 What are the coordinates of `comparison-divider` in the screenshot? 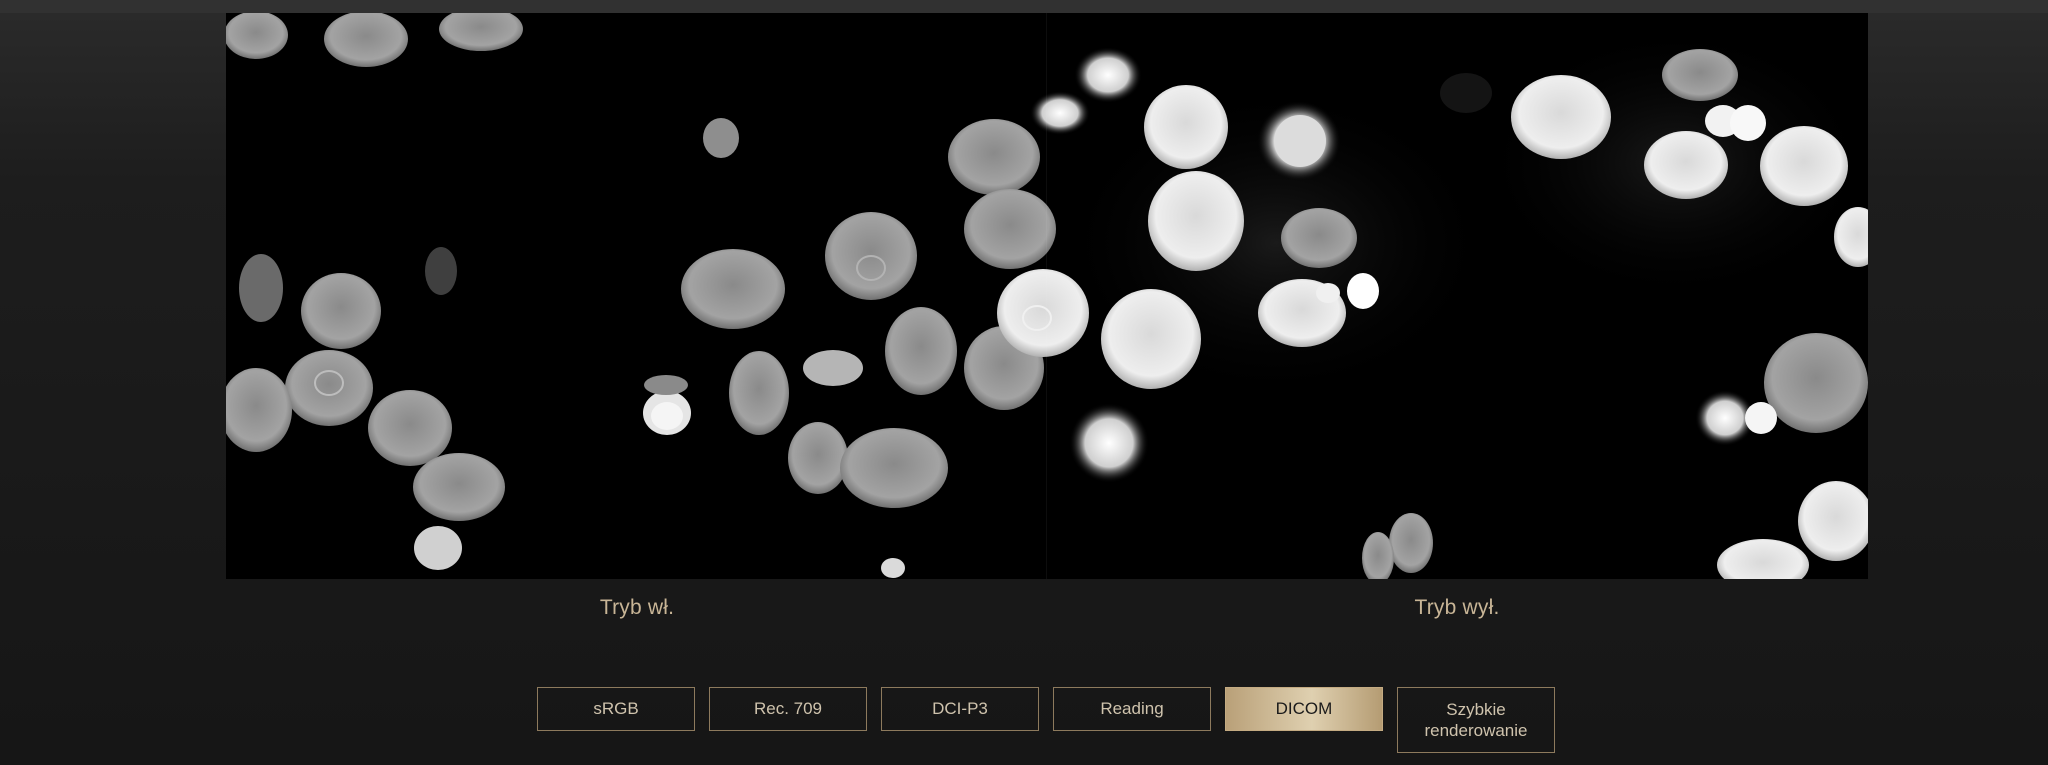 It's located at (1046, 296).